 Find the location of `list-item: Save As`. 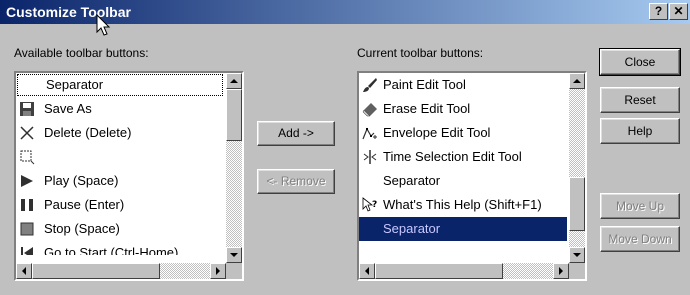

list-item: Save As is located at coordinates (120, 109).